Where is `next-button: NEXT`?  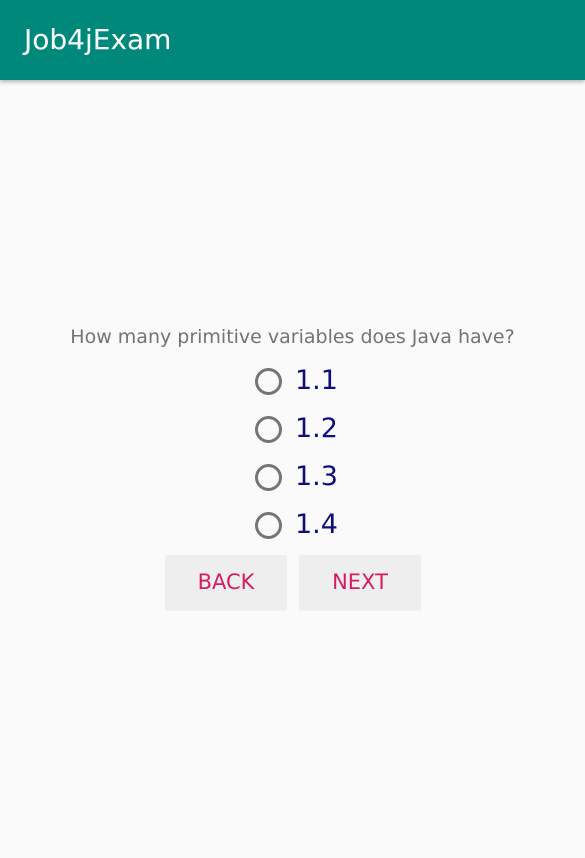
next-button: NEXT is located at coordinates (360, 582).